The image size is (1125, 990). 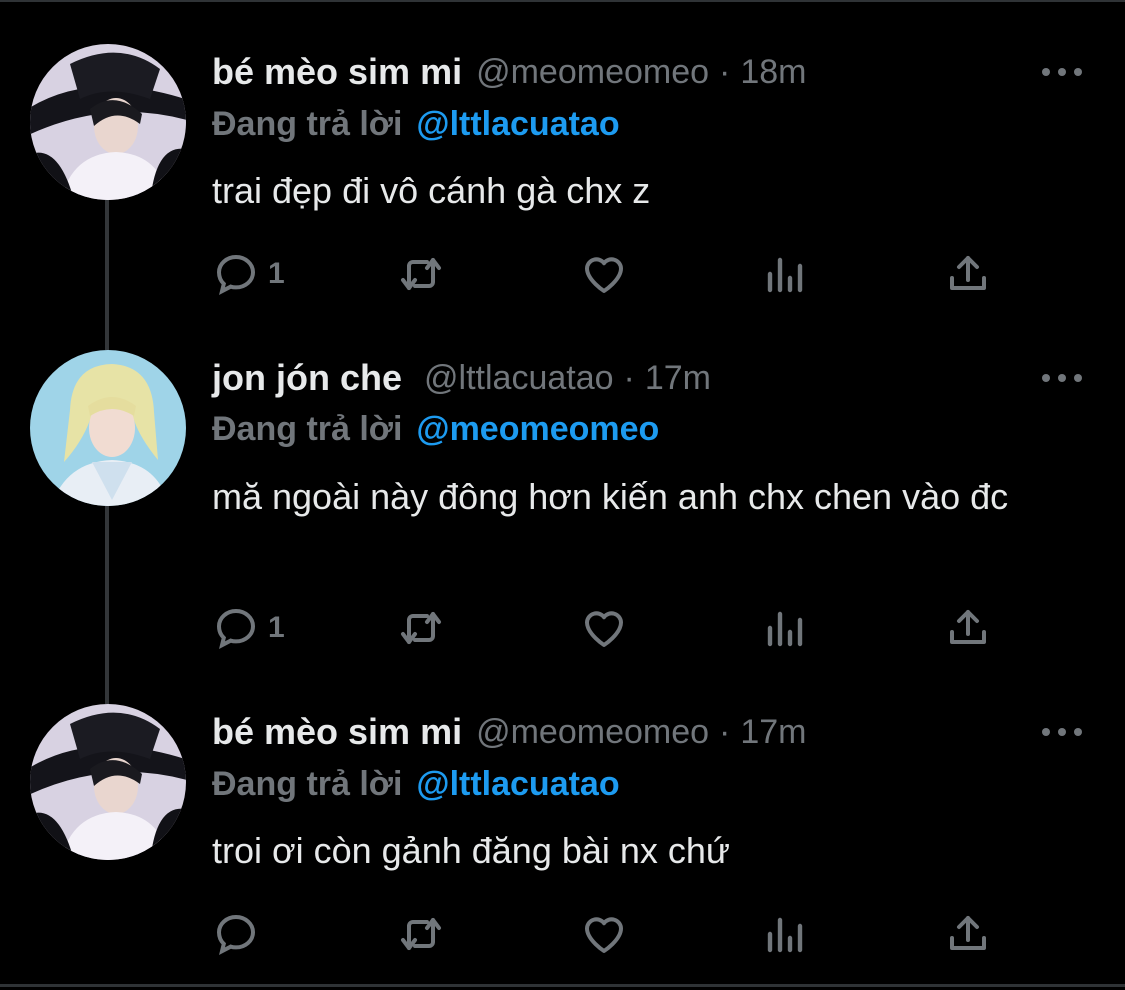 I want to click on tweet-header: bé mèo sim mi @meomeomeo · 18m, so click(x=509, y=72).